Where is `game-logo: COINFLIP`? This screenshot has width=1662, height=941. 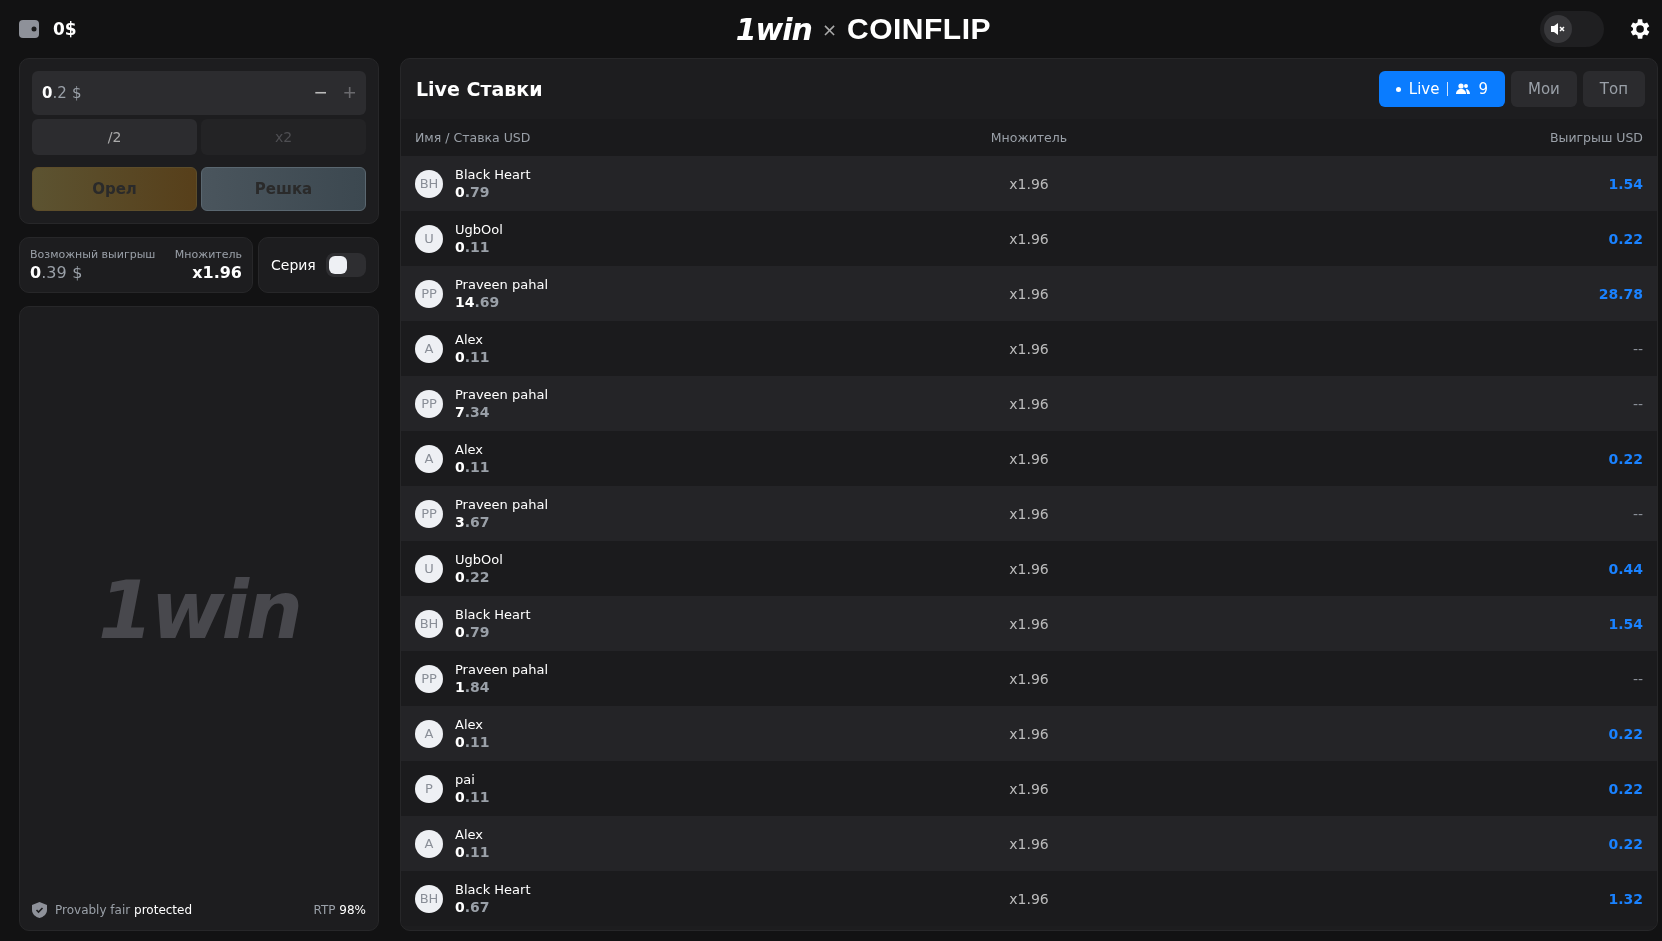
game-logo: COINFLIP is located at coordinates (919, 29).